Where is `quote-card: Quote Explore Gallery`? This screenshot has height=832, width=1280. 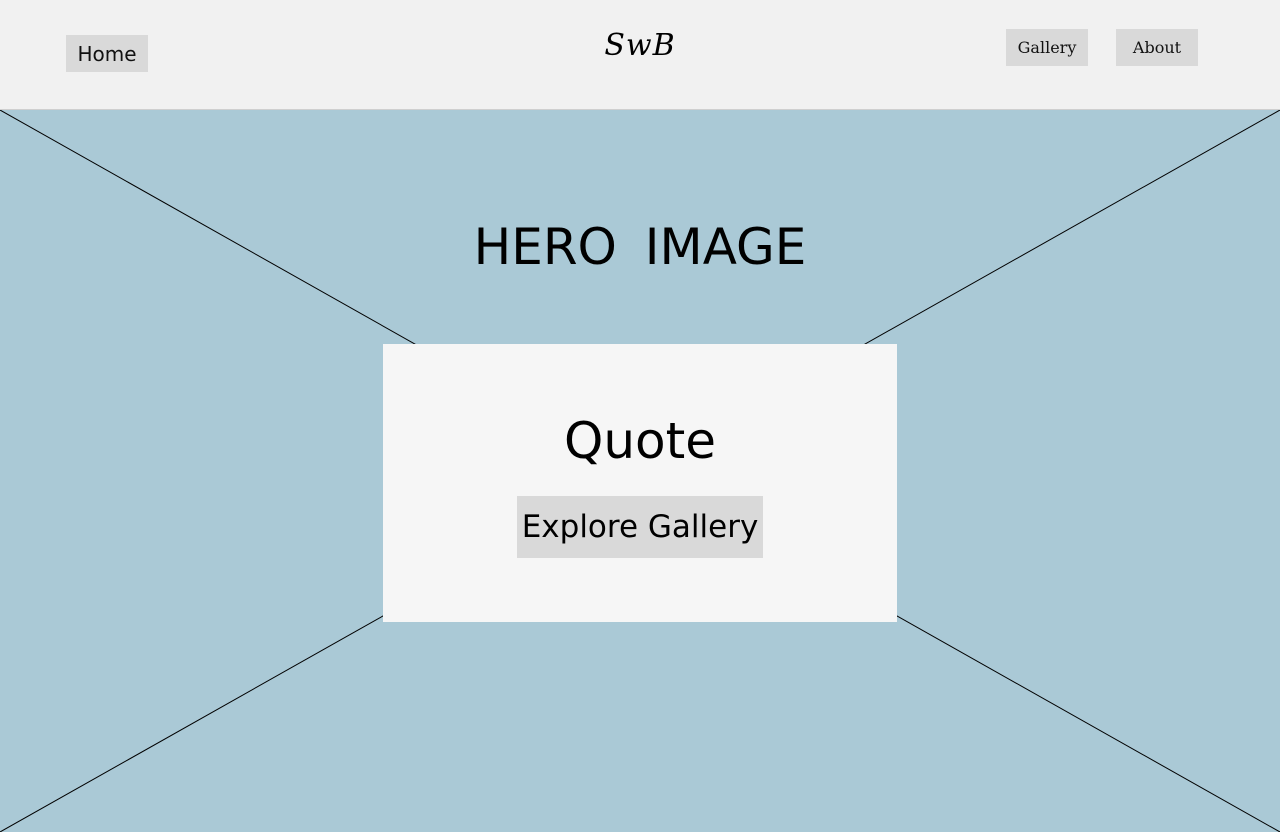
quote-card: Quote Explore Gallery is located at coordinates (640, 483).